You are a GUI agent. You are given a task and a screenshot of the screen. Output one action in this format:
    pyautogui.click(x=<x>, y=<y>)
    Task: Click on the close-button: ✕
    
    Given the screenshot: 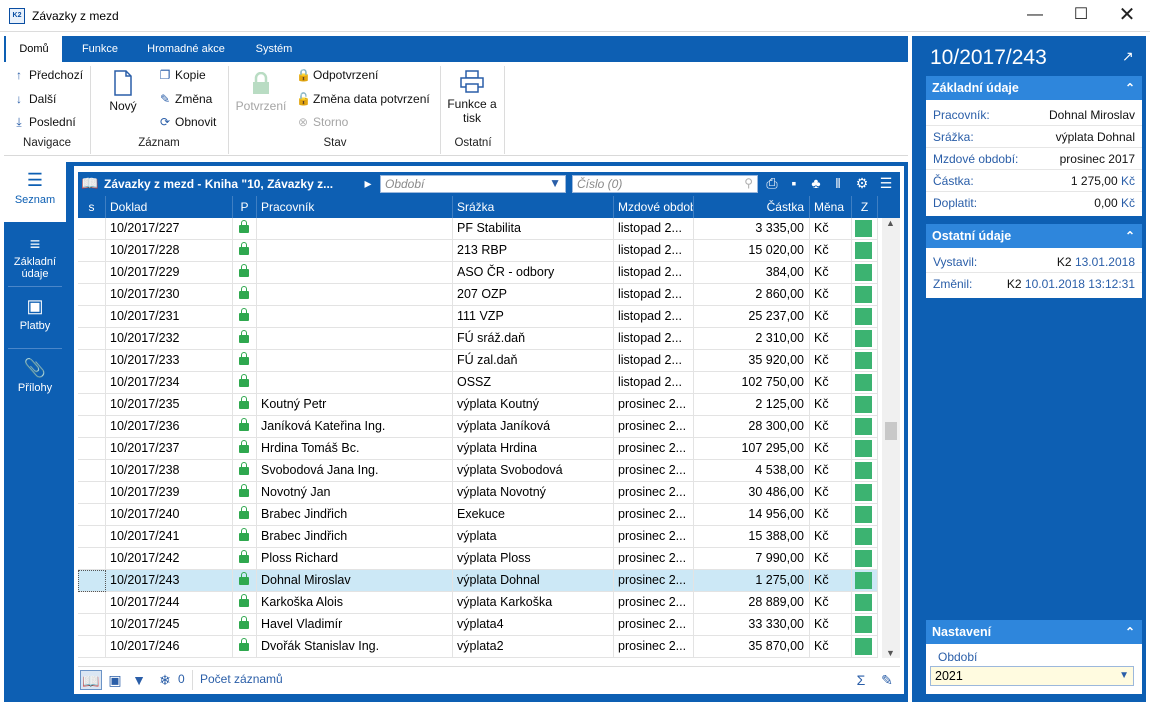 What is the action you would take?
    pyautogui.click(x=1127, y=16)
    